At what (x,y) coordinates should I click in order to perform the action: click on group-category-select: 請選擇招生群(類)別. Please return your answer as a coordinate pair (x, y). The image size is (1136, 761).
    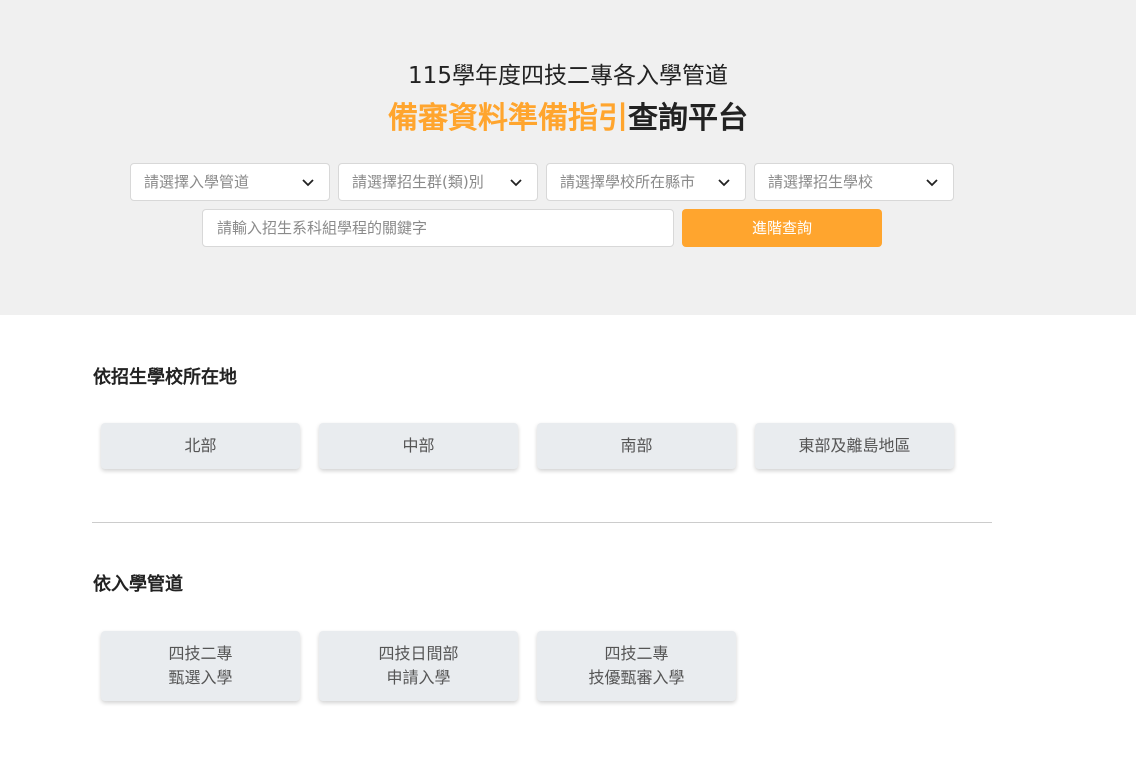
    Looking at the image, I should click on (438, 182).